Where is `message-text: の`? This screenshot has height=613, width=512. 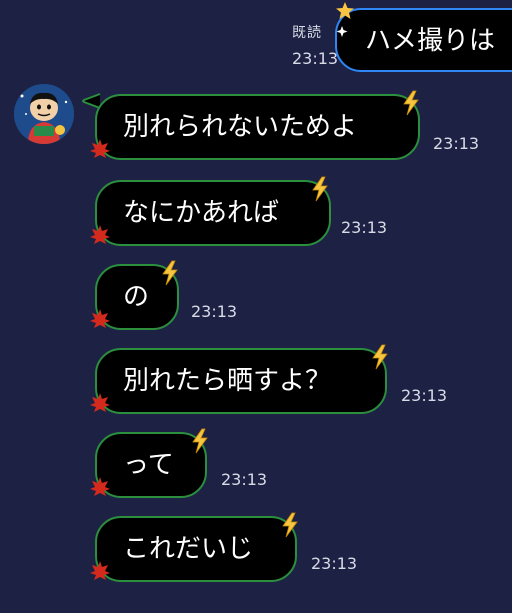 message-text: の is located at coordinates (136, 297).